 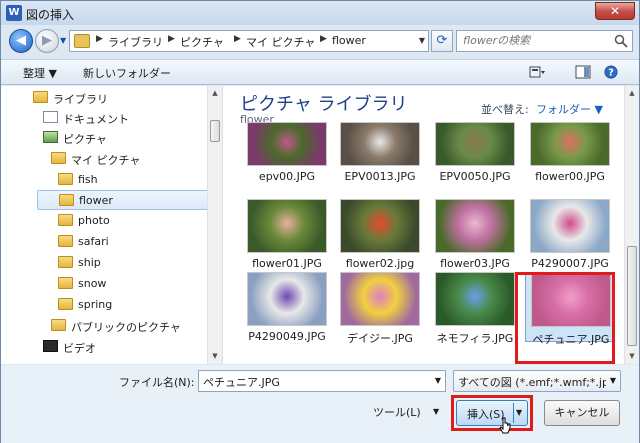 I want to click on address-dropdown: ▼, so click(x=422, y=40).